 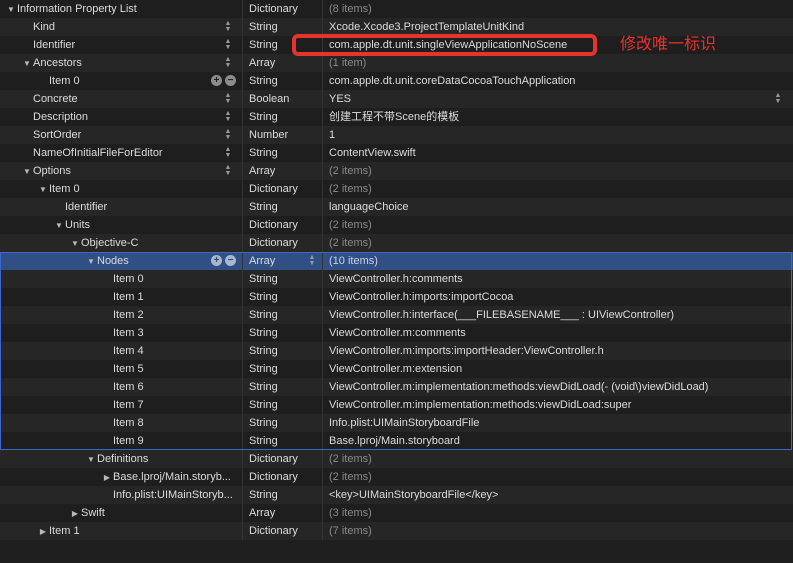 I want to click on row-value: 创建工程不带Scene的模板, so click(x=394, y=117).